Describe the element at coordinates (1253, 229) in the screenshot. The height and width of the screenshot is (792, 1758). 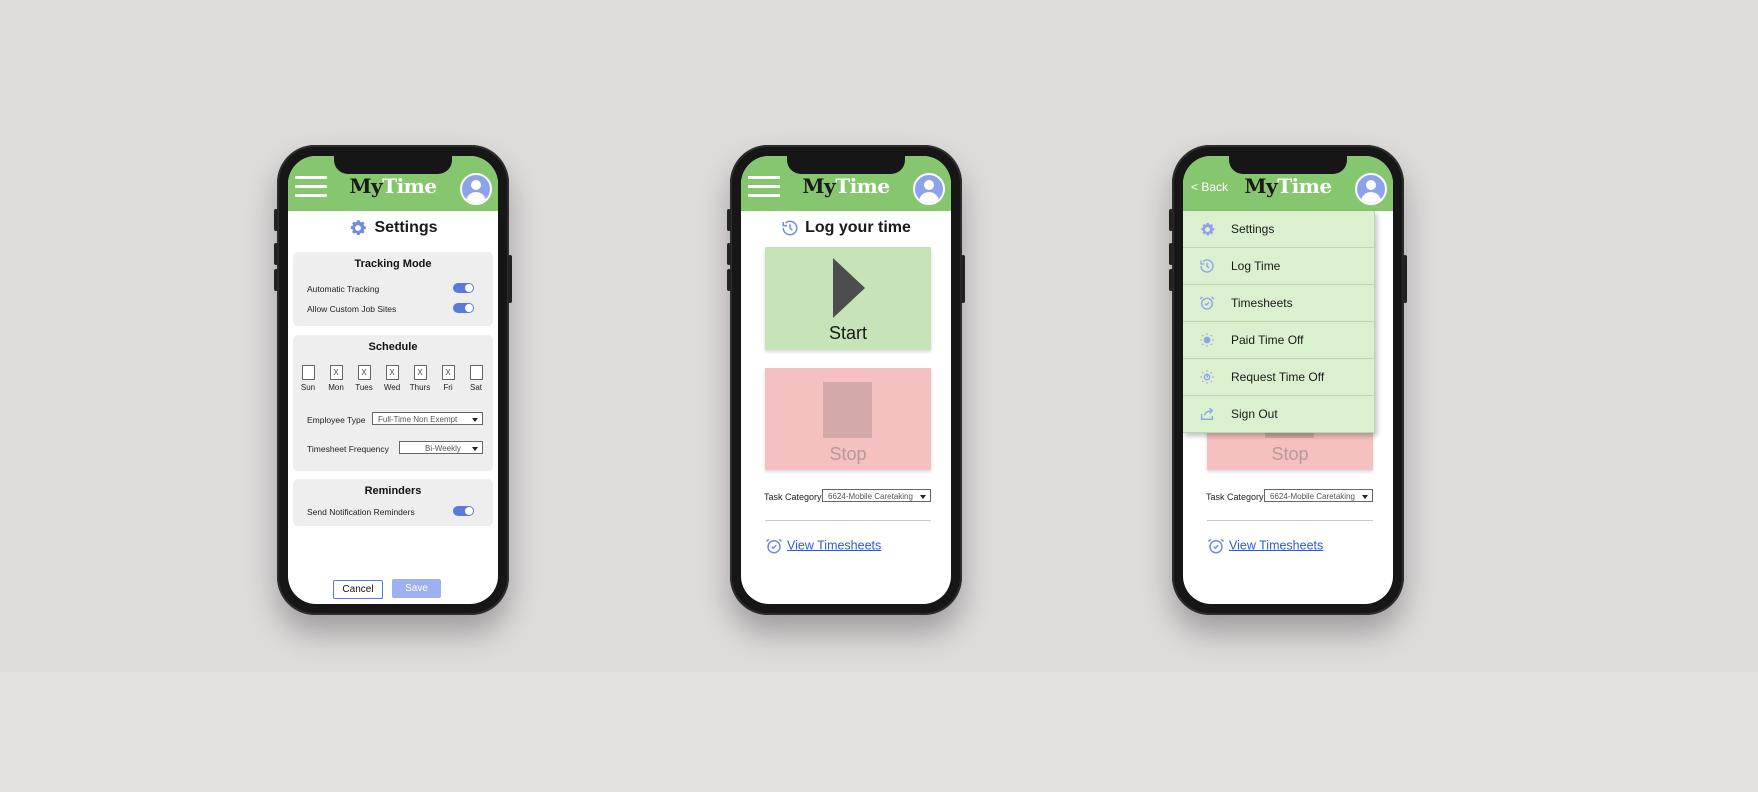
I see `menu-item-label: Settings` at that location.